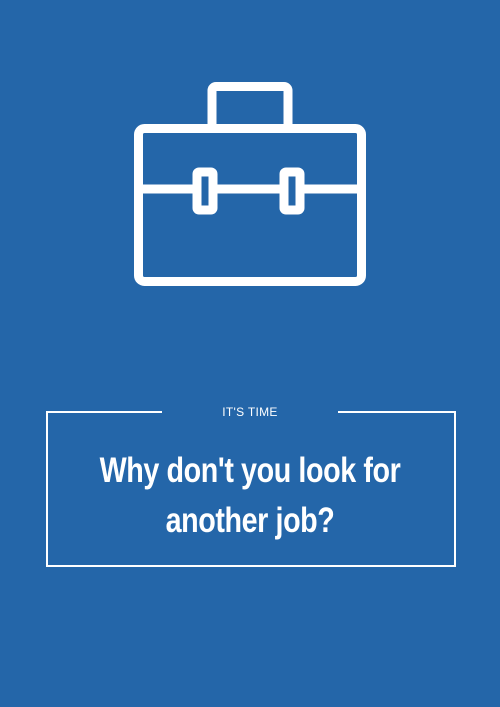 Image resolution: width=500 pixels, height=707 pixels. Describe the element at coordinates (250, 184) in the screenshot. I see `briefcase-icon` at that location.